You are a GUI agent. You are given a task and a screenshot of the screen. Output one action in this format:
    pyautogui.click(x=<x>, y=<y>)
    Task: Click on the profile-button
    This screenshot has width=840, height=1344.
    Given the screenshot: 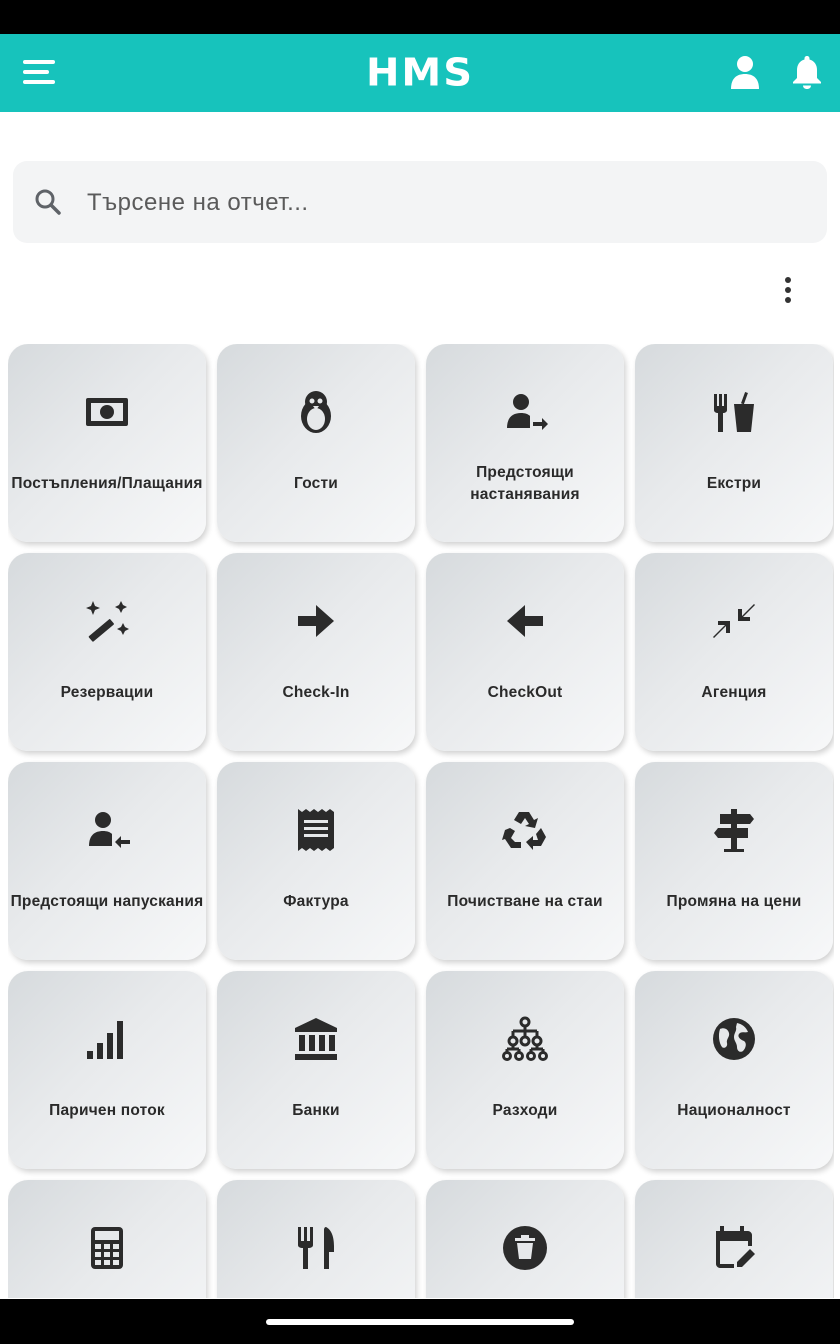 What is the action you would take?
    pyautogui.click(x=745, y=72)
    